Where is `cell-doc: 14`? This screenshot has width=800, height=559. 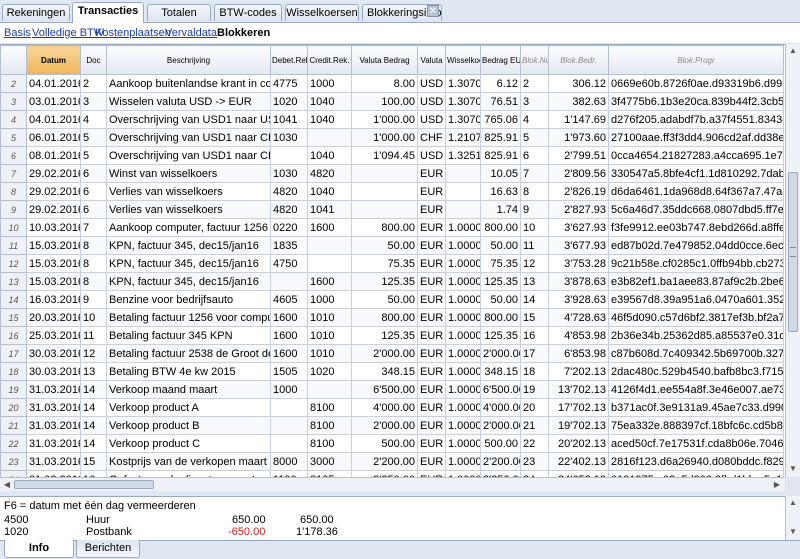 cell-doc: 14 is located at coordinates (93, 389).